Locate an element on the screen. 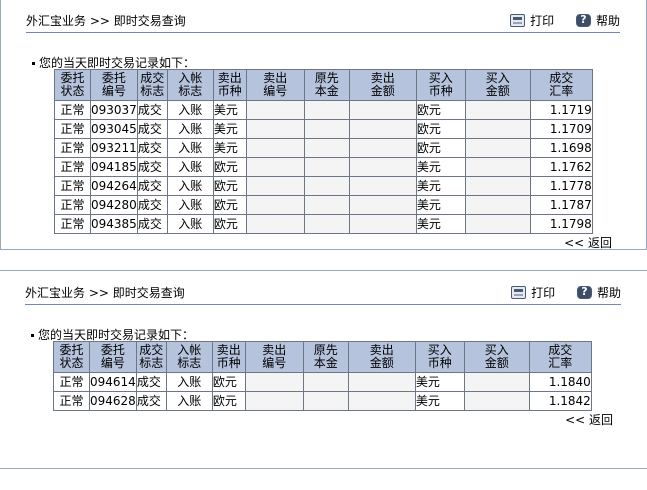  table-cell: 094185 is located at coordinates (114, 167).